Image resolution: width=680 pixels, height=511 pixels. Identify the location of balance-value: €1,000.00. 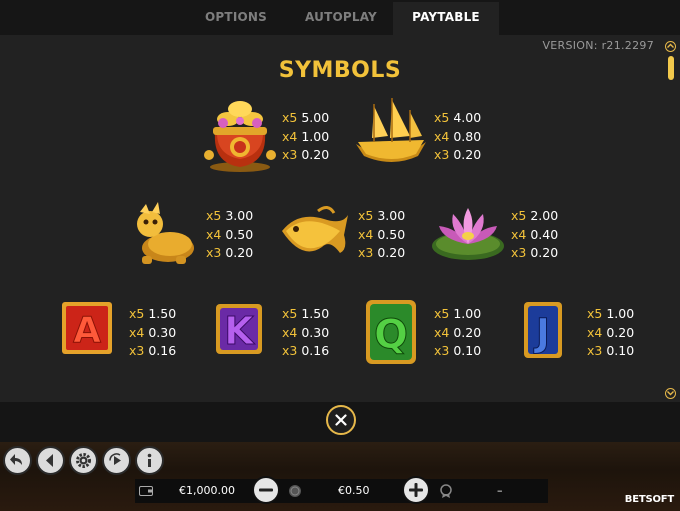
(207, 490).